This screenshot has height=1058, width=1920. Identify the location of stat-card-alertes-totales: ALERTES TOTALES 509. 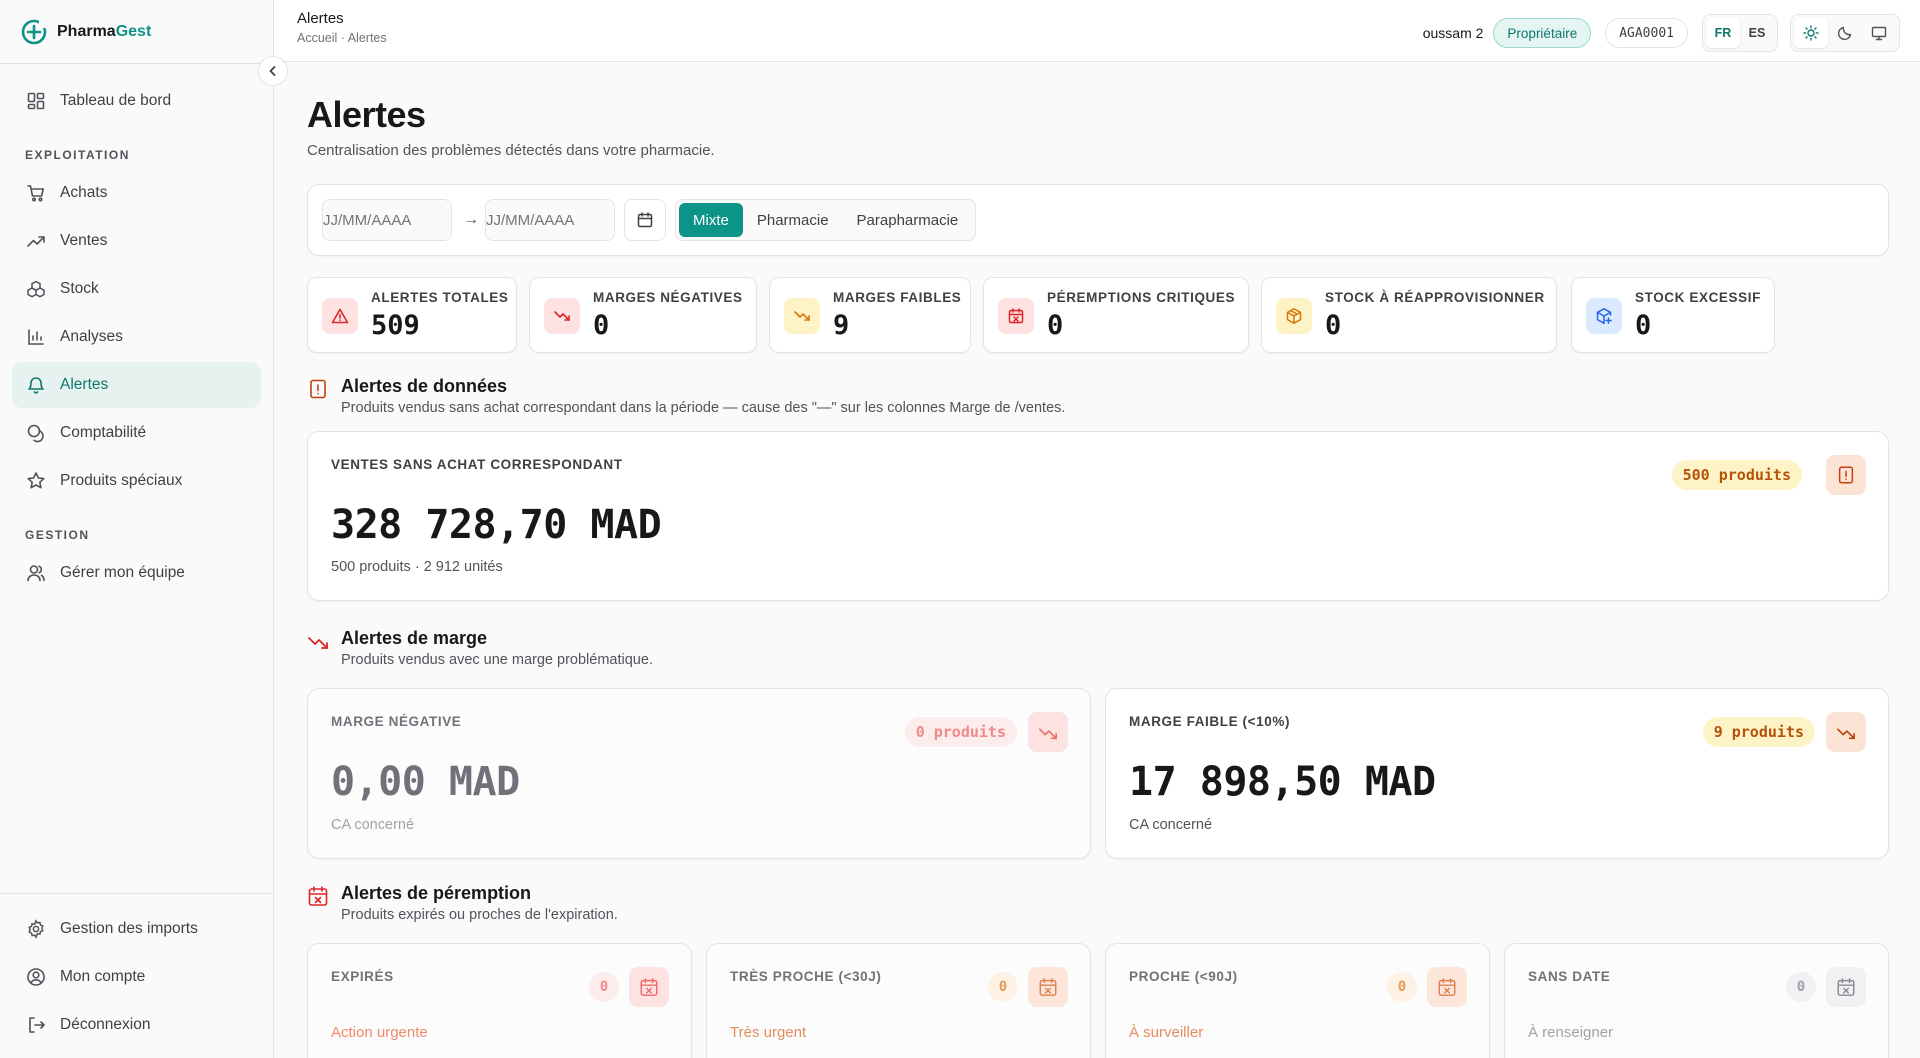
(412, 315).